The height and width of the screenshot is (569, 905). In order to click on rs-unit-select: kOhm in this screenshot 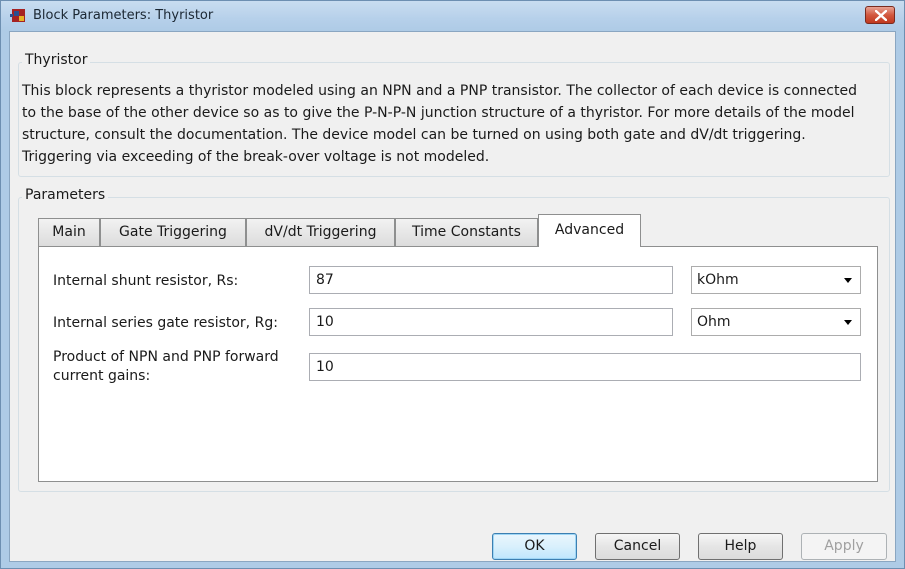, I will do `click(776, 280)`.